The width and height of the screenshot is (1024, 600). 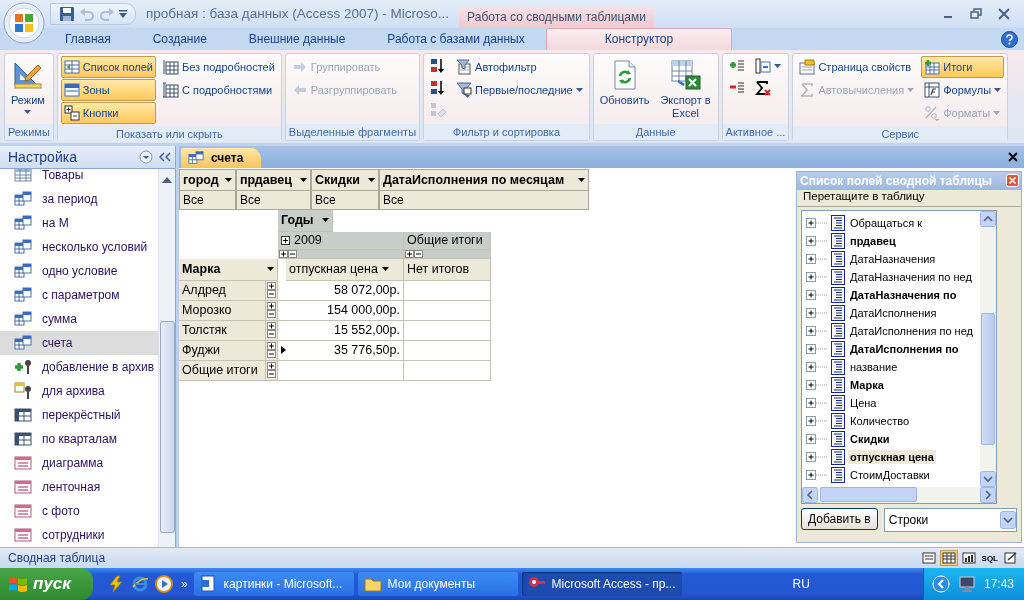 I want to click on area-select: Строки, so click(x=950, y=519).